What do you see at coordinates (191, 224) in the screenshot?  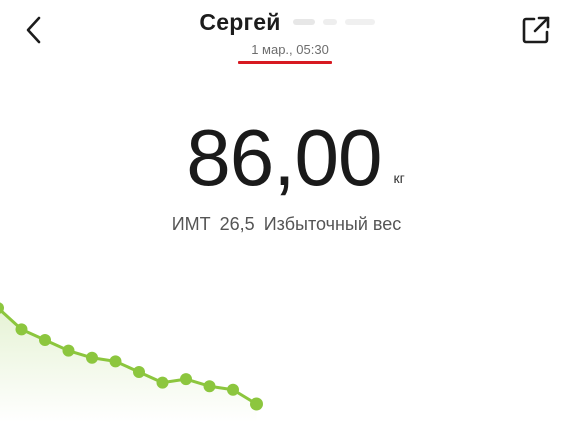 I see `bmi-label: ИМТ` at bounding box center [191, 224].